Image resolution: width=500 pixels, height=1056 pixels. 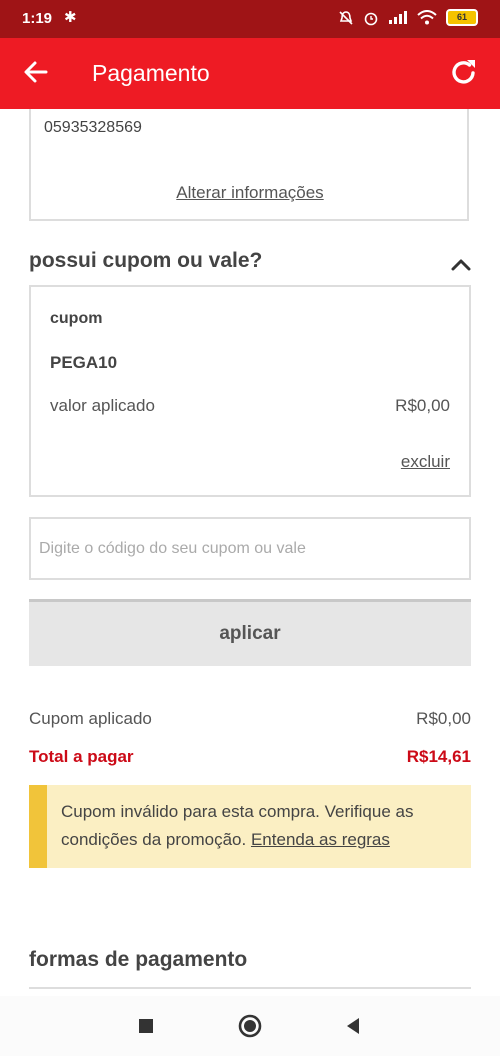 What do you see at coordinates (346, 17) in the screenshot?
I see `mute-icon` at bounding box center [346, 17].